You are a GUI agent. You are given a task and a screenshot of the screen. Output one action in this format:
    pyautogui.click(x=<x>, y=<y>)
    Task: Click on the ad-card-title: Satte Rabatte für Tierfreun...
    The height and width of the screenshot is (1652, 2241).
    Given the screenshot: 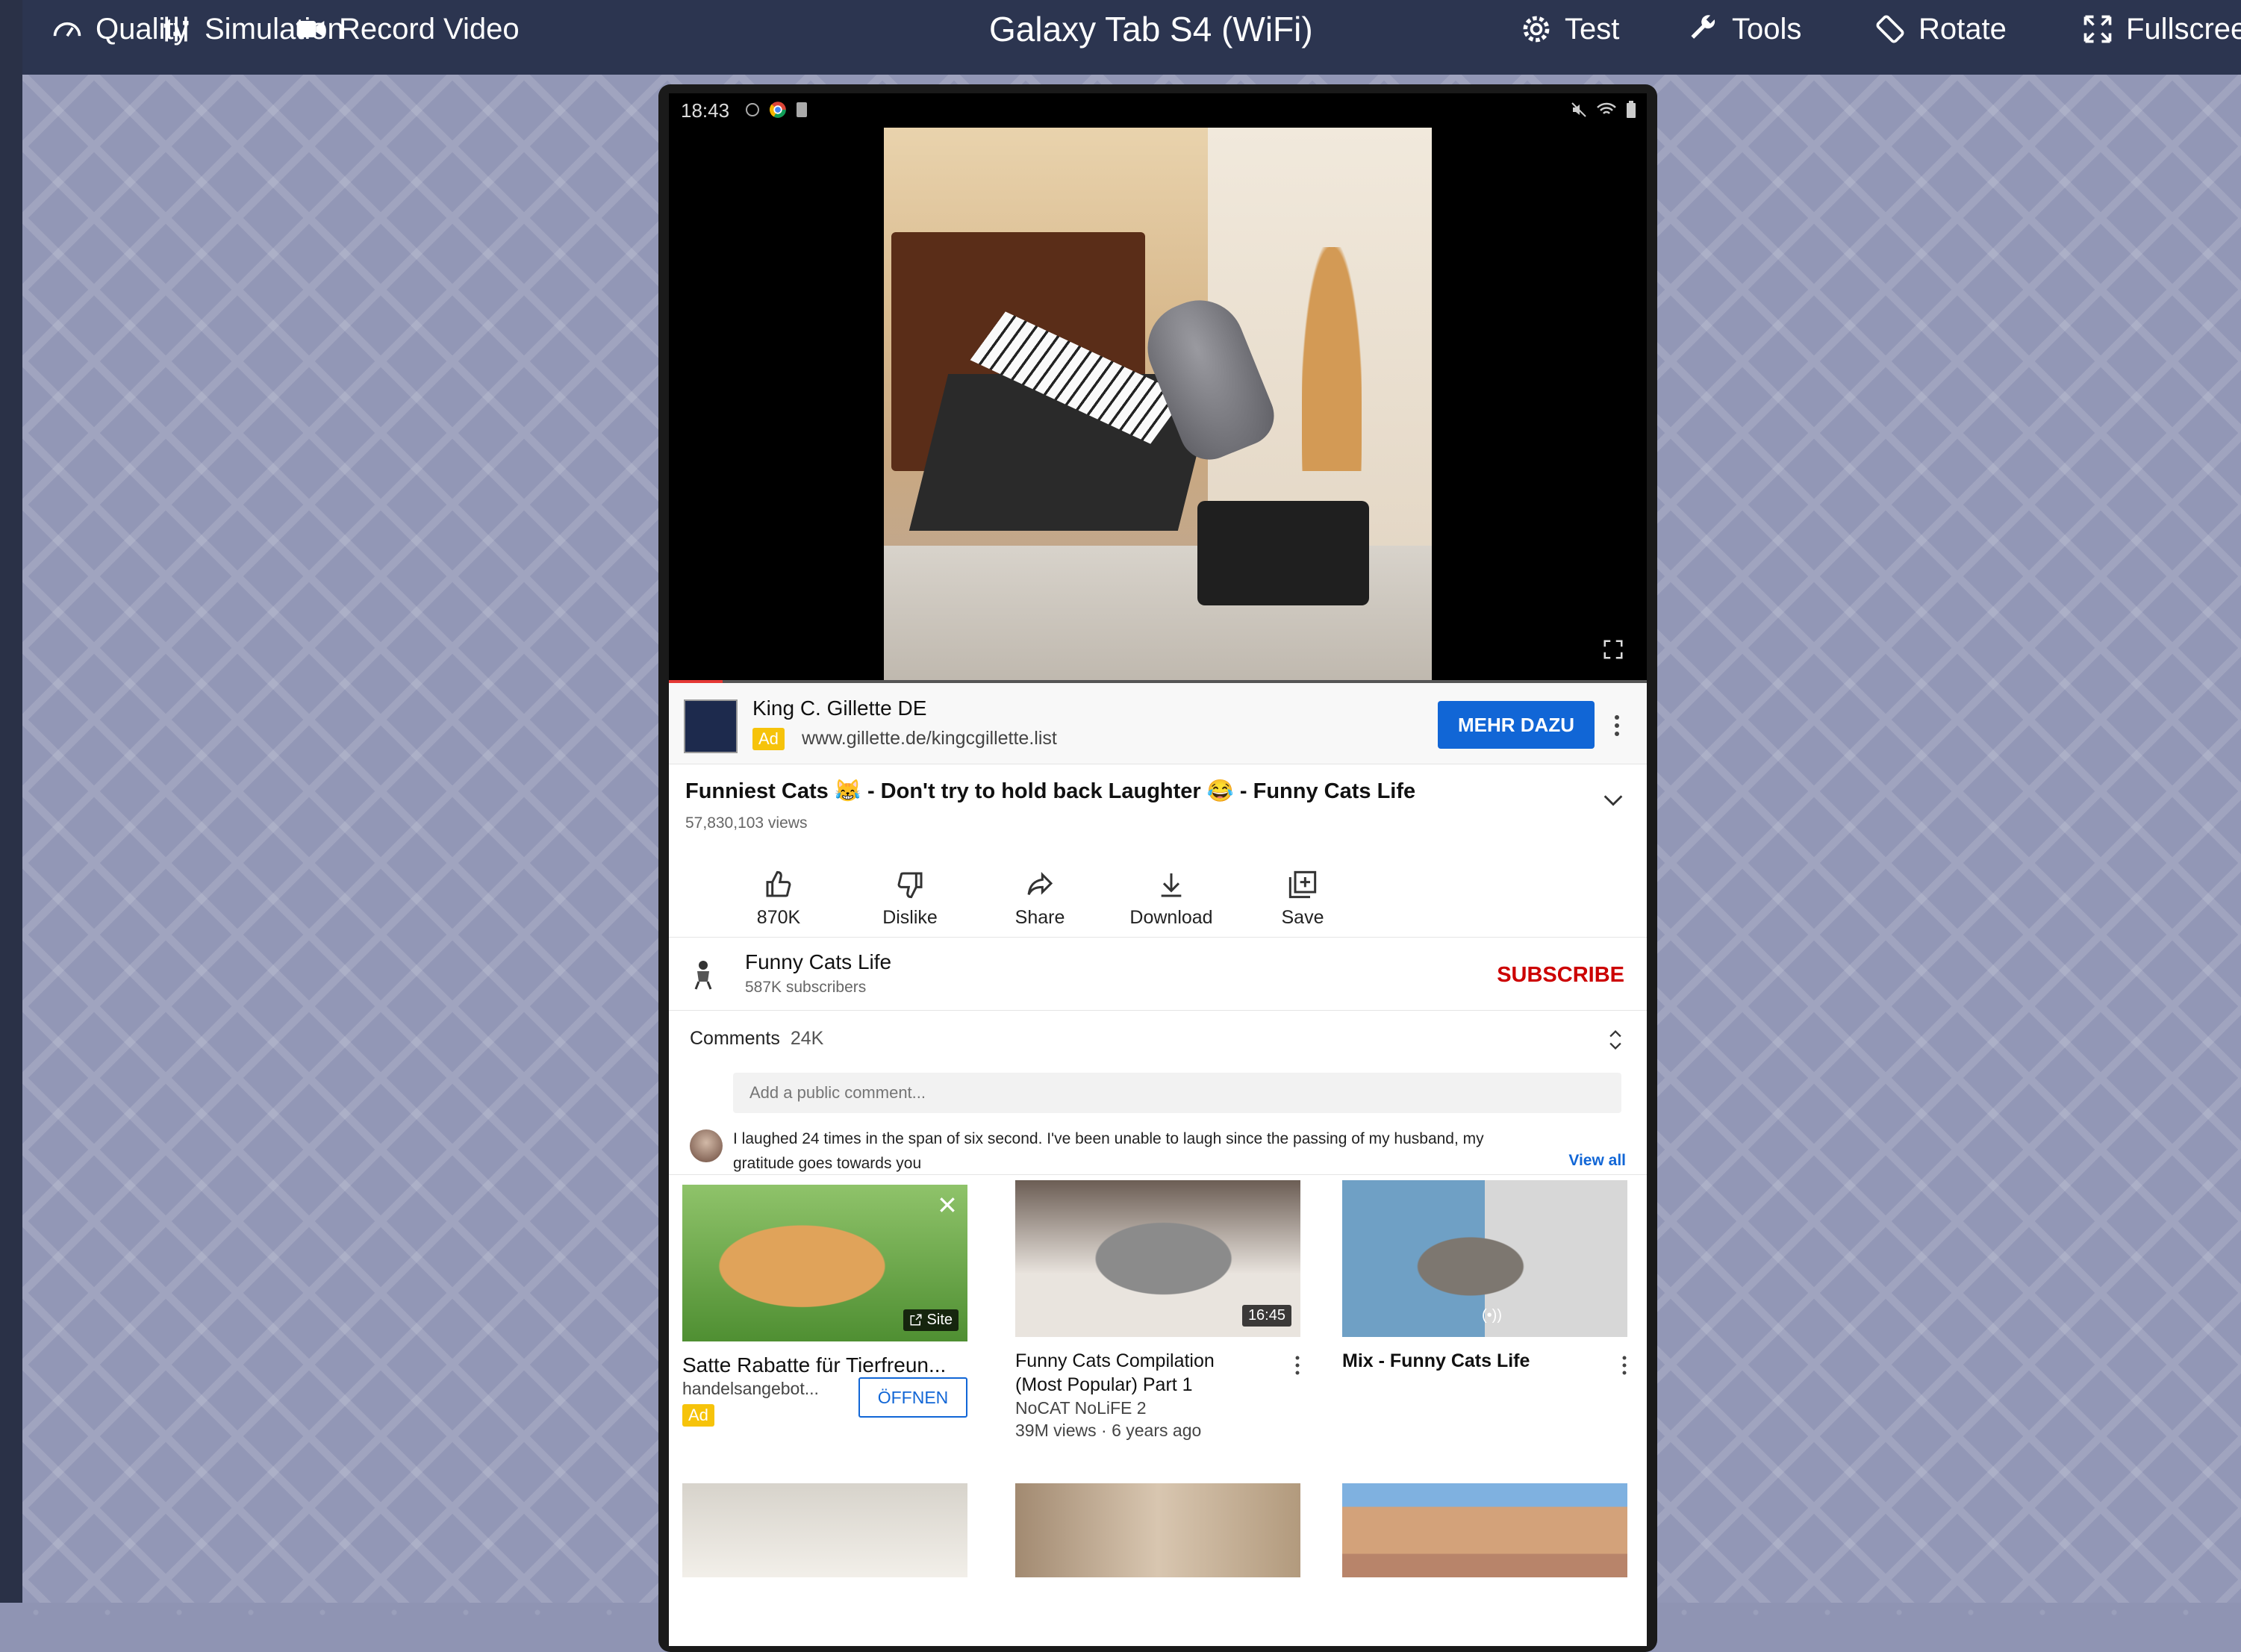 What is the action you would take?
    pyautogui.click(x=814, y=1365)
    